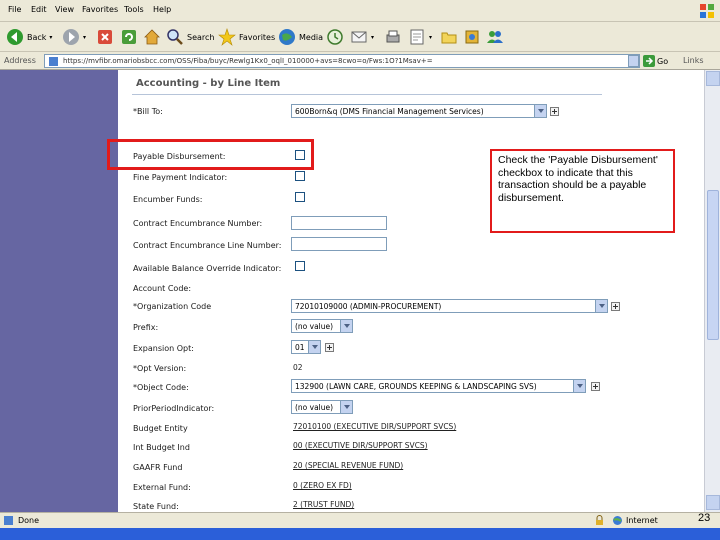 This screenshot has height=540, width=720. Describe the element at coordinates (417, 37) in the screenshot. I see `edit-page-icon` at that location.